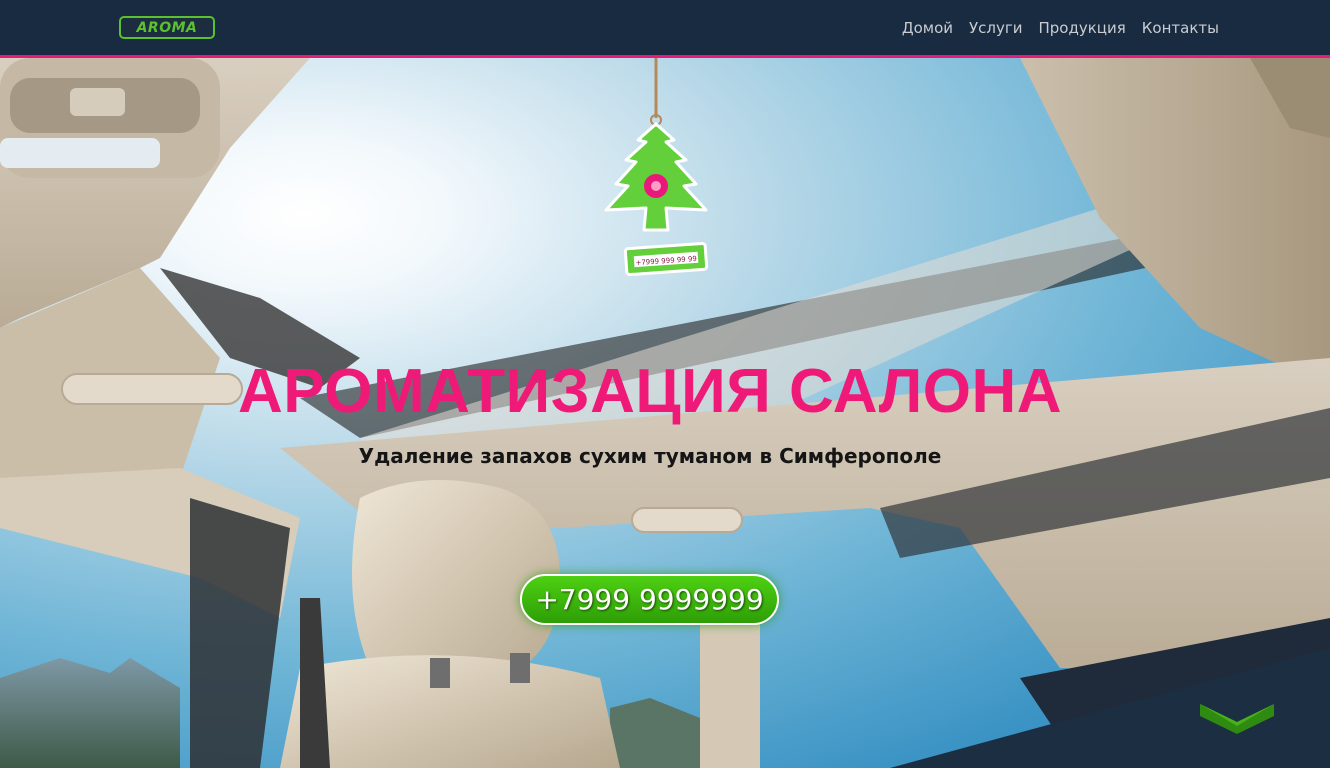  Describe the element at coordinates (1180, 28) in the screenshot. I see `nav-link-contacts: Контакты` at that location.